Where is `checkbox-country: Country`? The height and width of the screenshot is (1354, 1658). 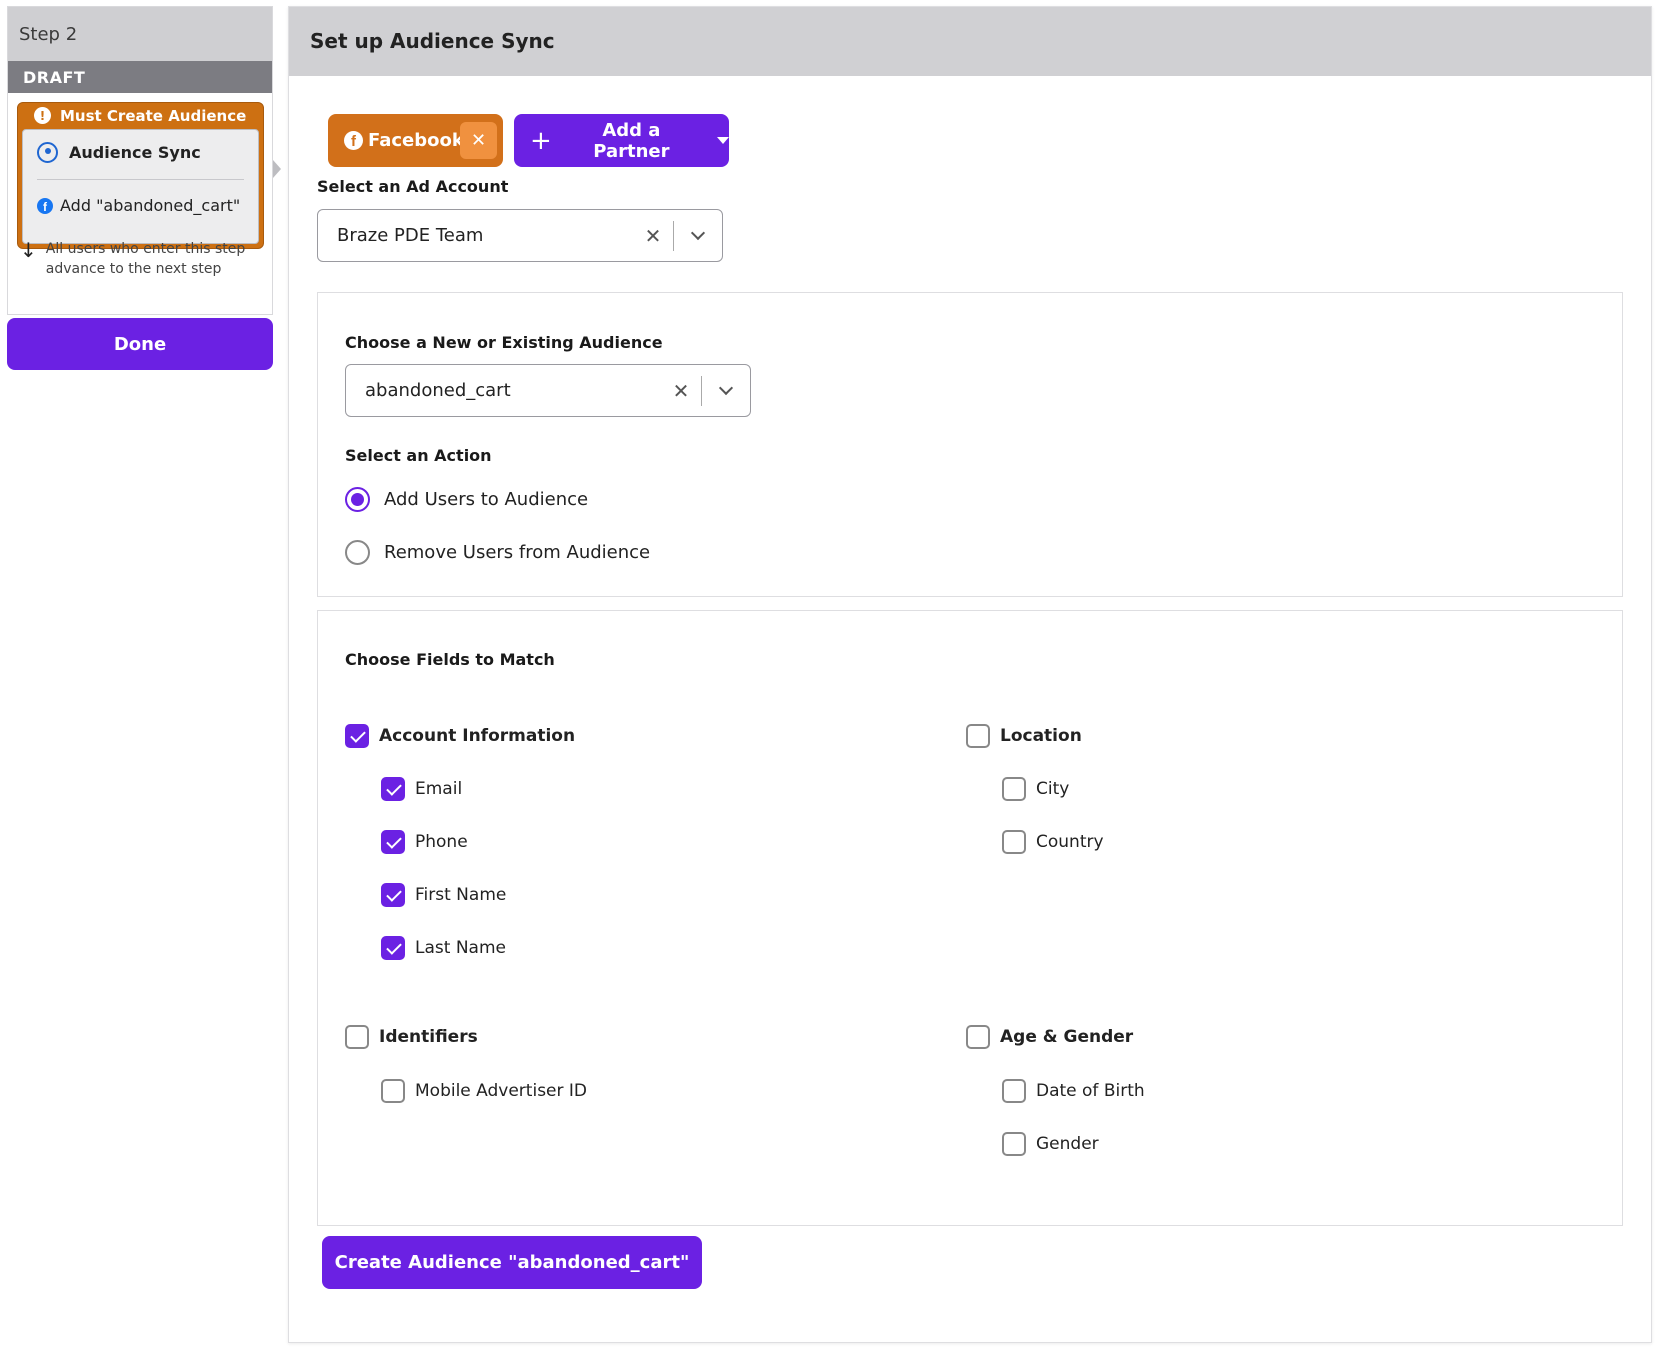 checkbox-country: Country is located at coordinates (1053, 842).